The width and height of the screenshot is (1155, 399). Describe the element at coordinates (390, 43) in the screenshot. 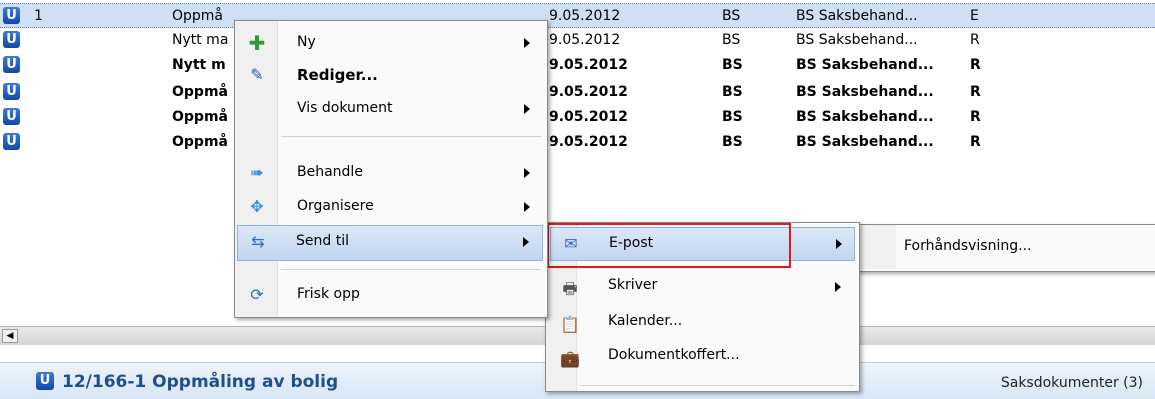

I see `menu-item-new: ✚ Ny` at that location.